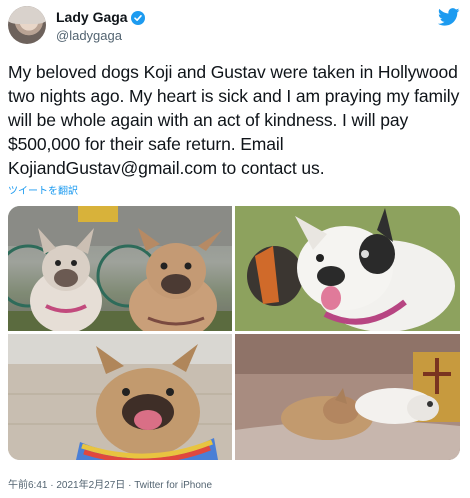 This screenshot has width=470, height=498. What do you see at coordinates (92, 17) in the screenshot?
I see `display-name: Lady Gaga` at bounding box center [92, 17].